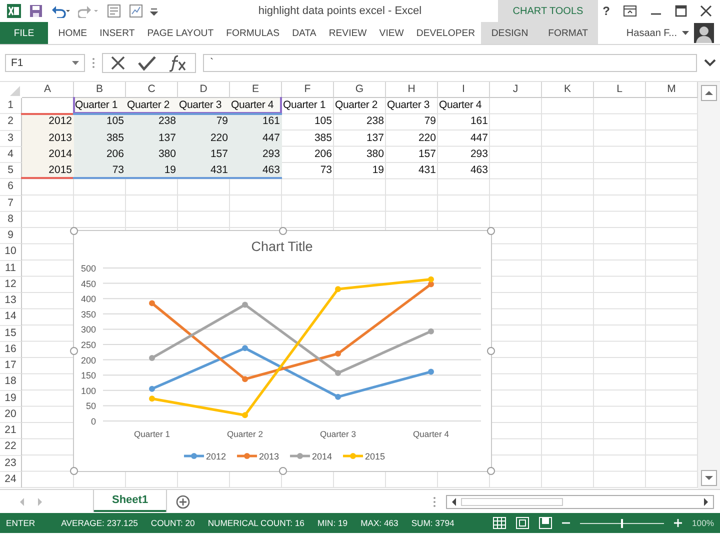  What do you see at coordinates (11, 236) in the screenshot?
I see `row-header: 9` at bounding box center [11, 236].